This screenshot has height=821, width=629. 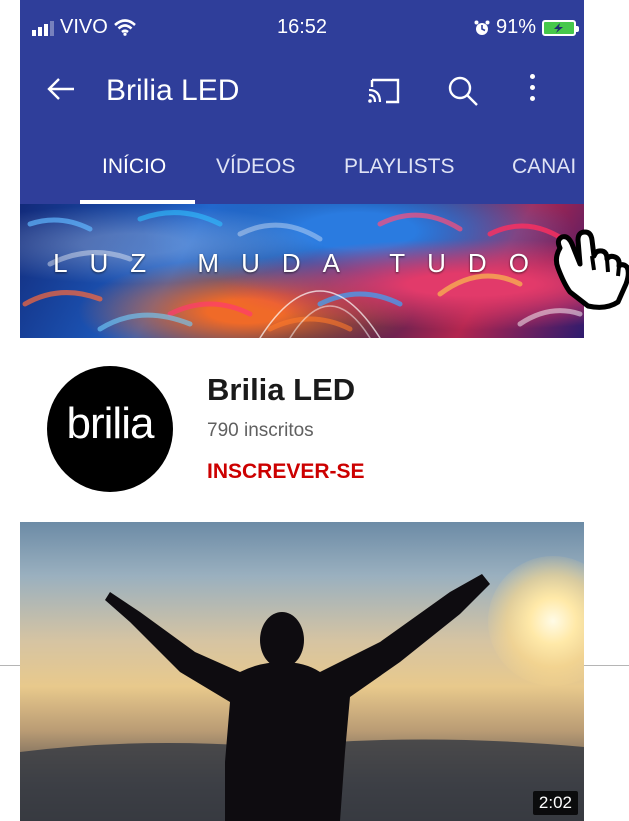 What do you see at coordinates (302, 263) in the screenshot?
I see `banner-text: LUZ MUDA TUDO` at bounding box center [302, 263].